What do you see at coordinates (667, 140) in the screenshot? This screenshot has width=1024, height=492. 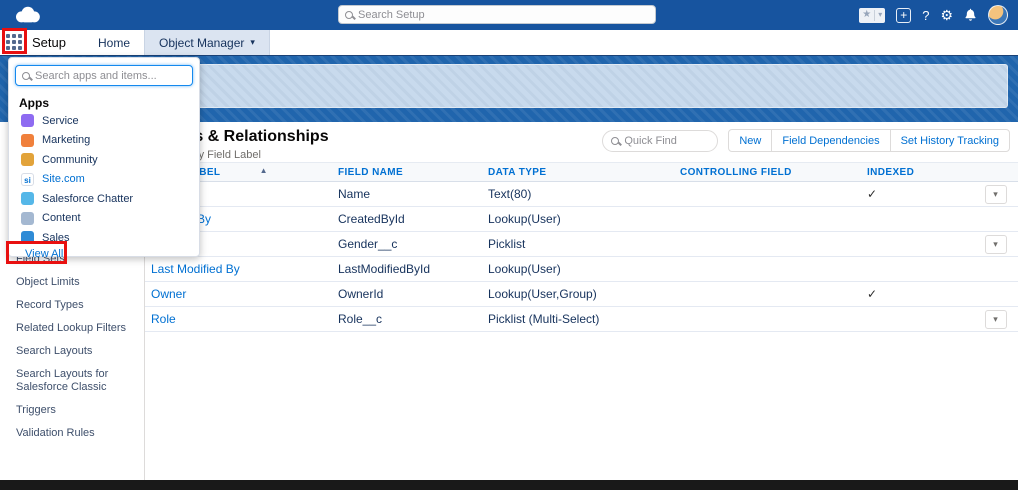 I see `quick-find-input` at bounding box center [667, 140].